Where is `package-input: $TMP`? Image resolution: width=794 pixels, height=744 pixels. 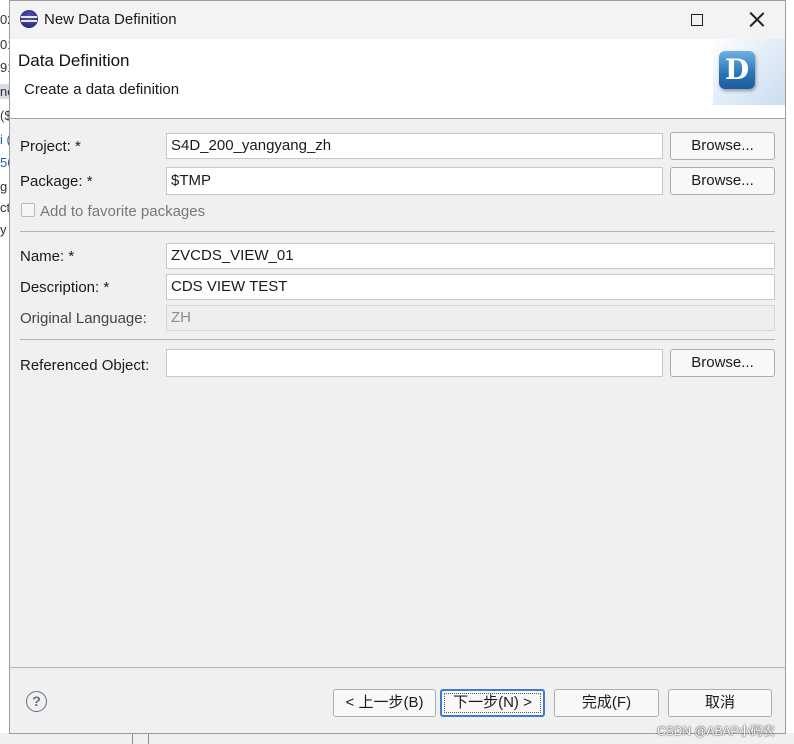 package-input: $TMP is located at coordinates (414, 181).